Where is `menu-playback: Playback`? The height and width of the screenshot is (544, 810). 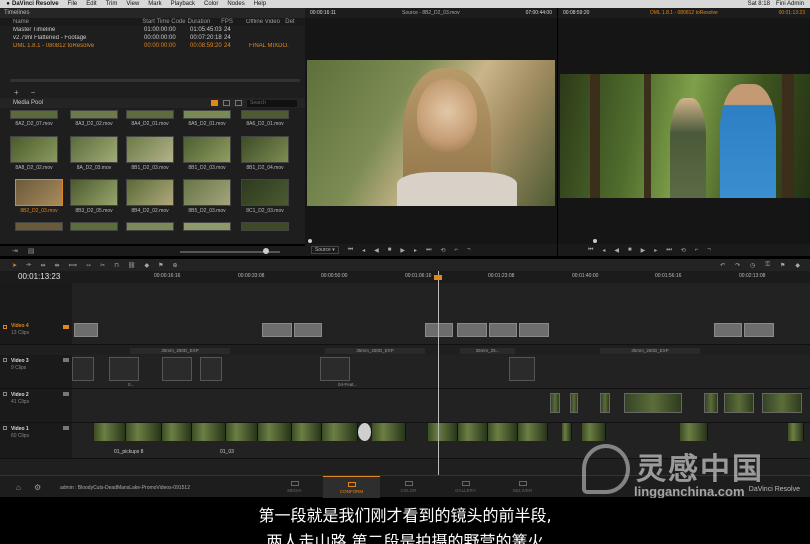
menu-playback: Playback is located at coordinates (183, 4).